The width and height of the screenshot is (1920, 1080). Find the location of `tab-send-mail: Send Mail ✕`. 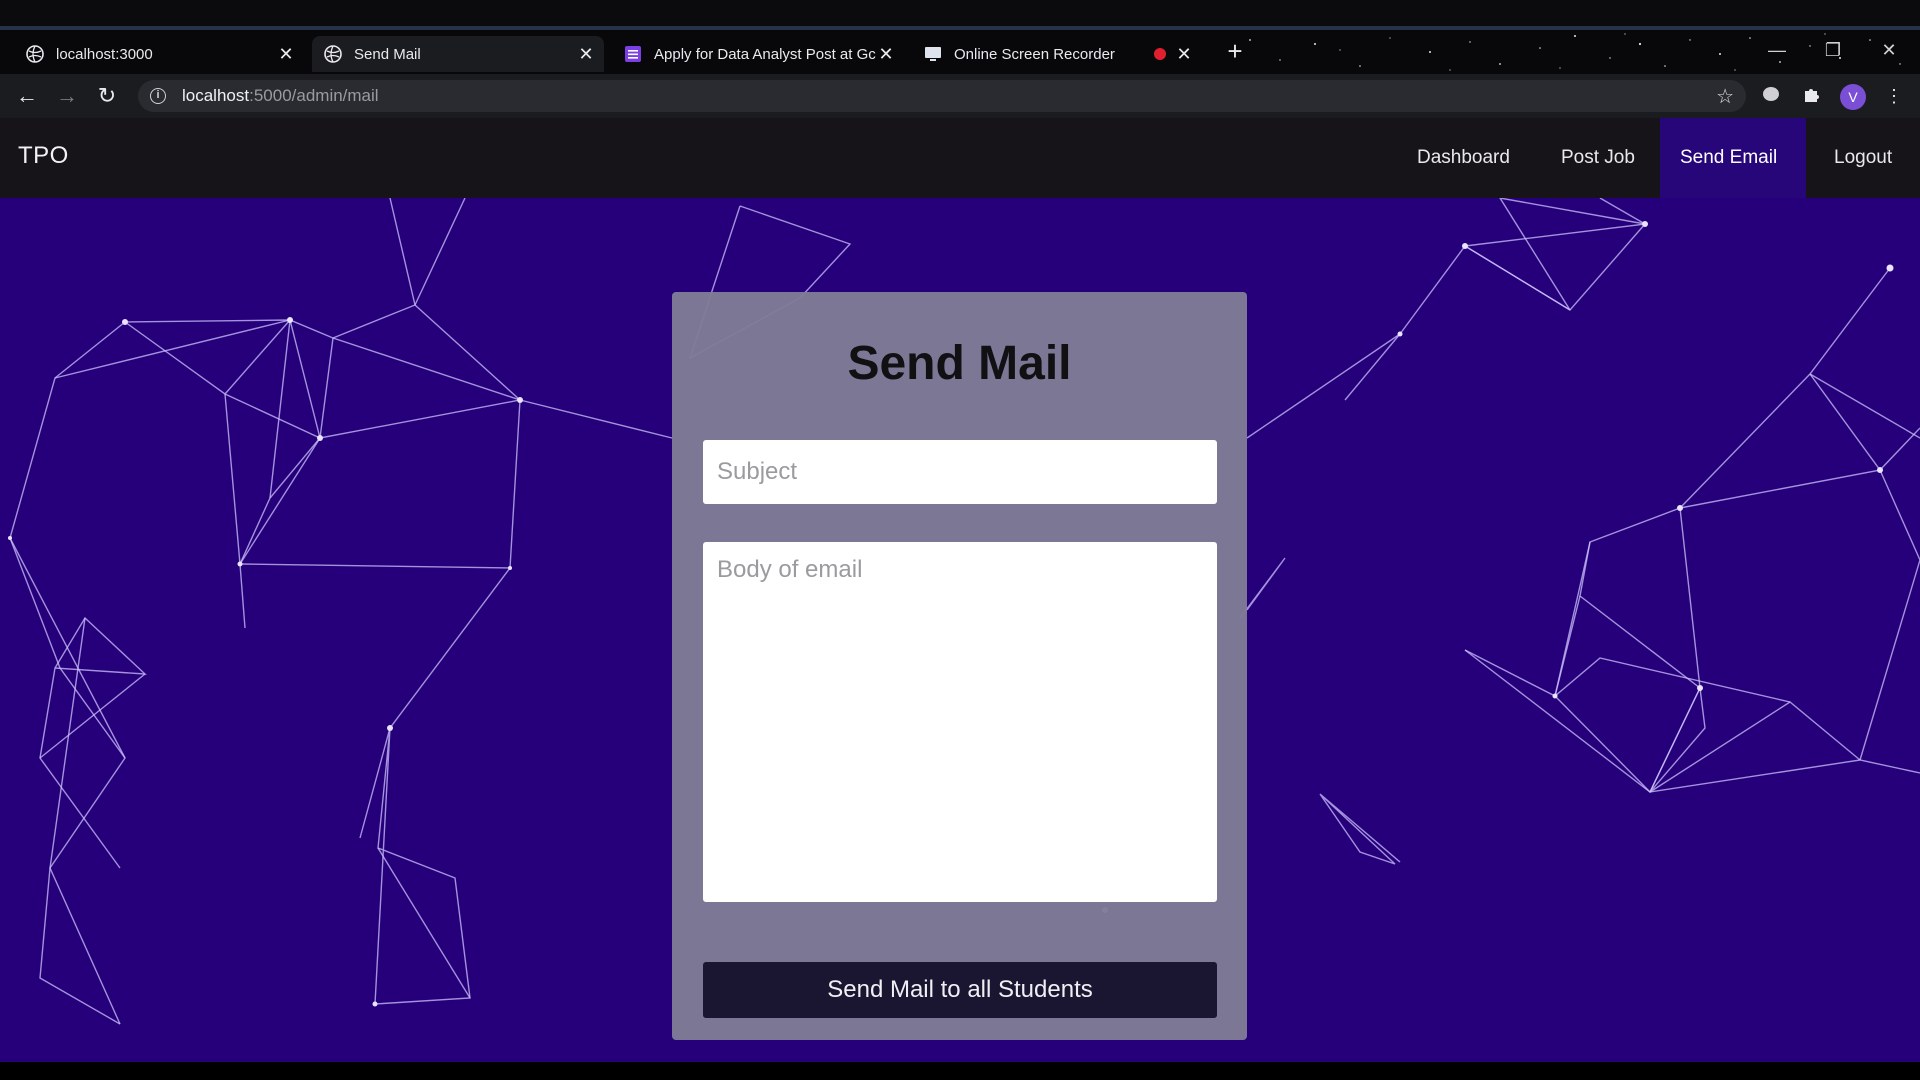

tab-send-mail: Send Mail ✕ is located at coordinates (458, 54).